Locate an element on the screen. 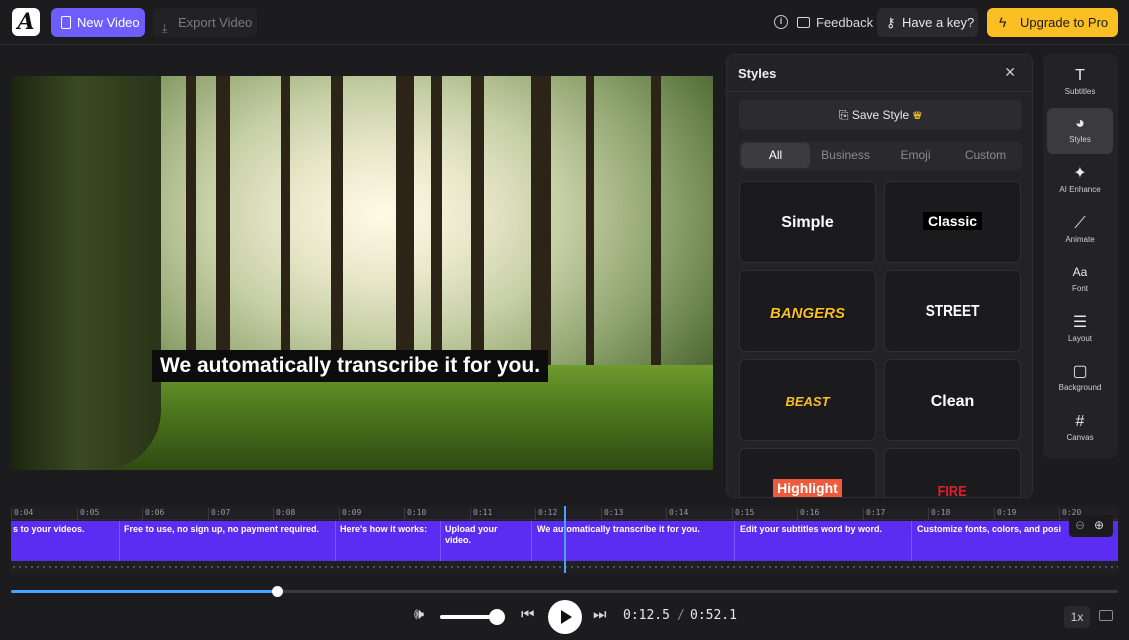 This screenshot has height=640, width=1129. time-tick: 0:09 is located at coordinates (350, 514).